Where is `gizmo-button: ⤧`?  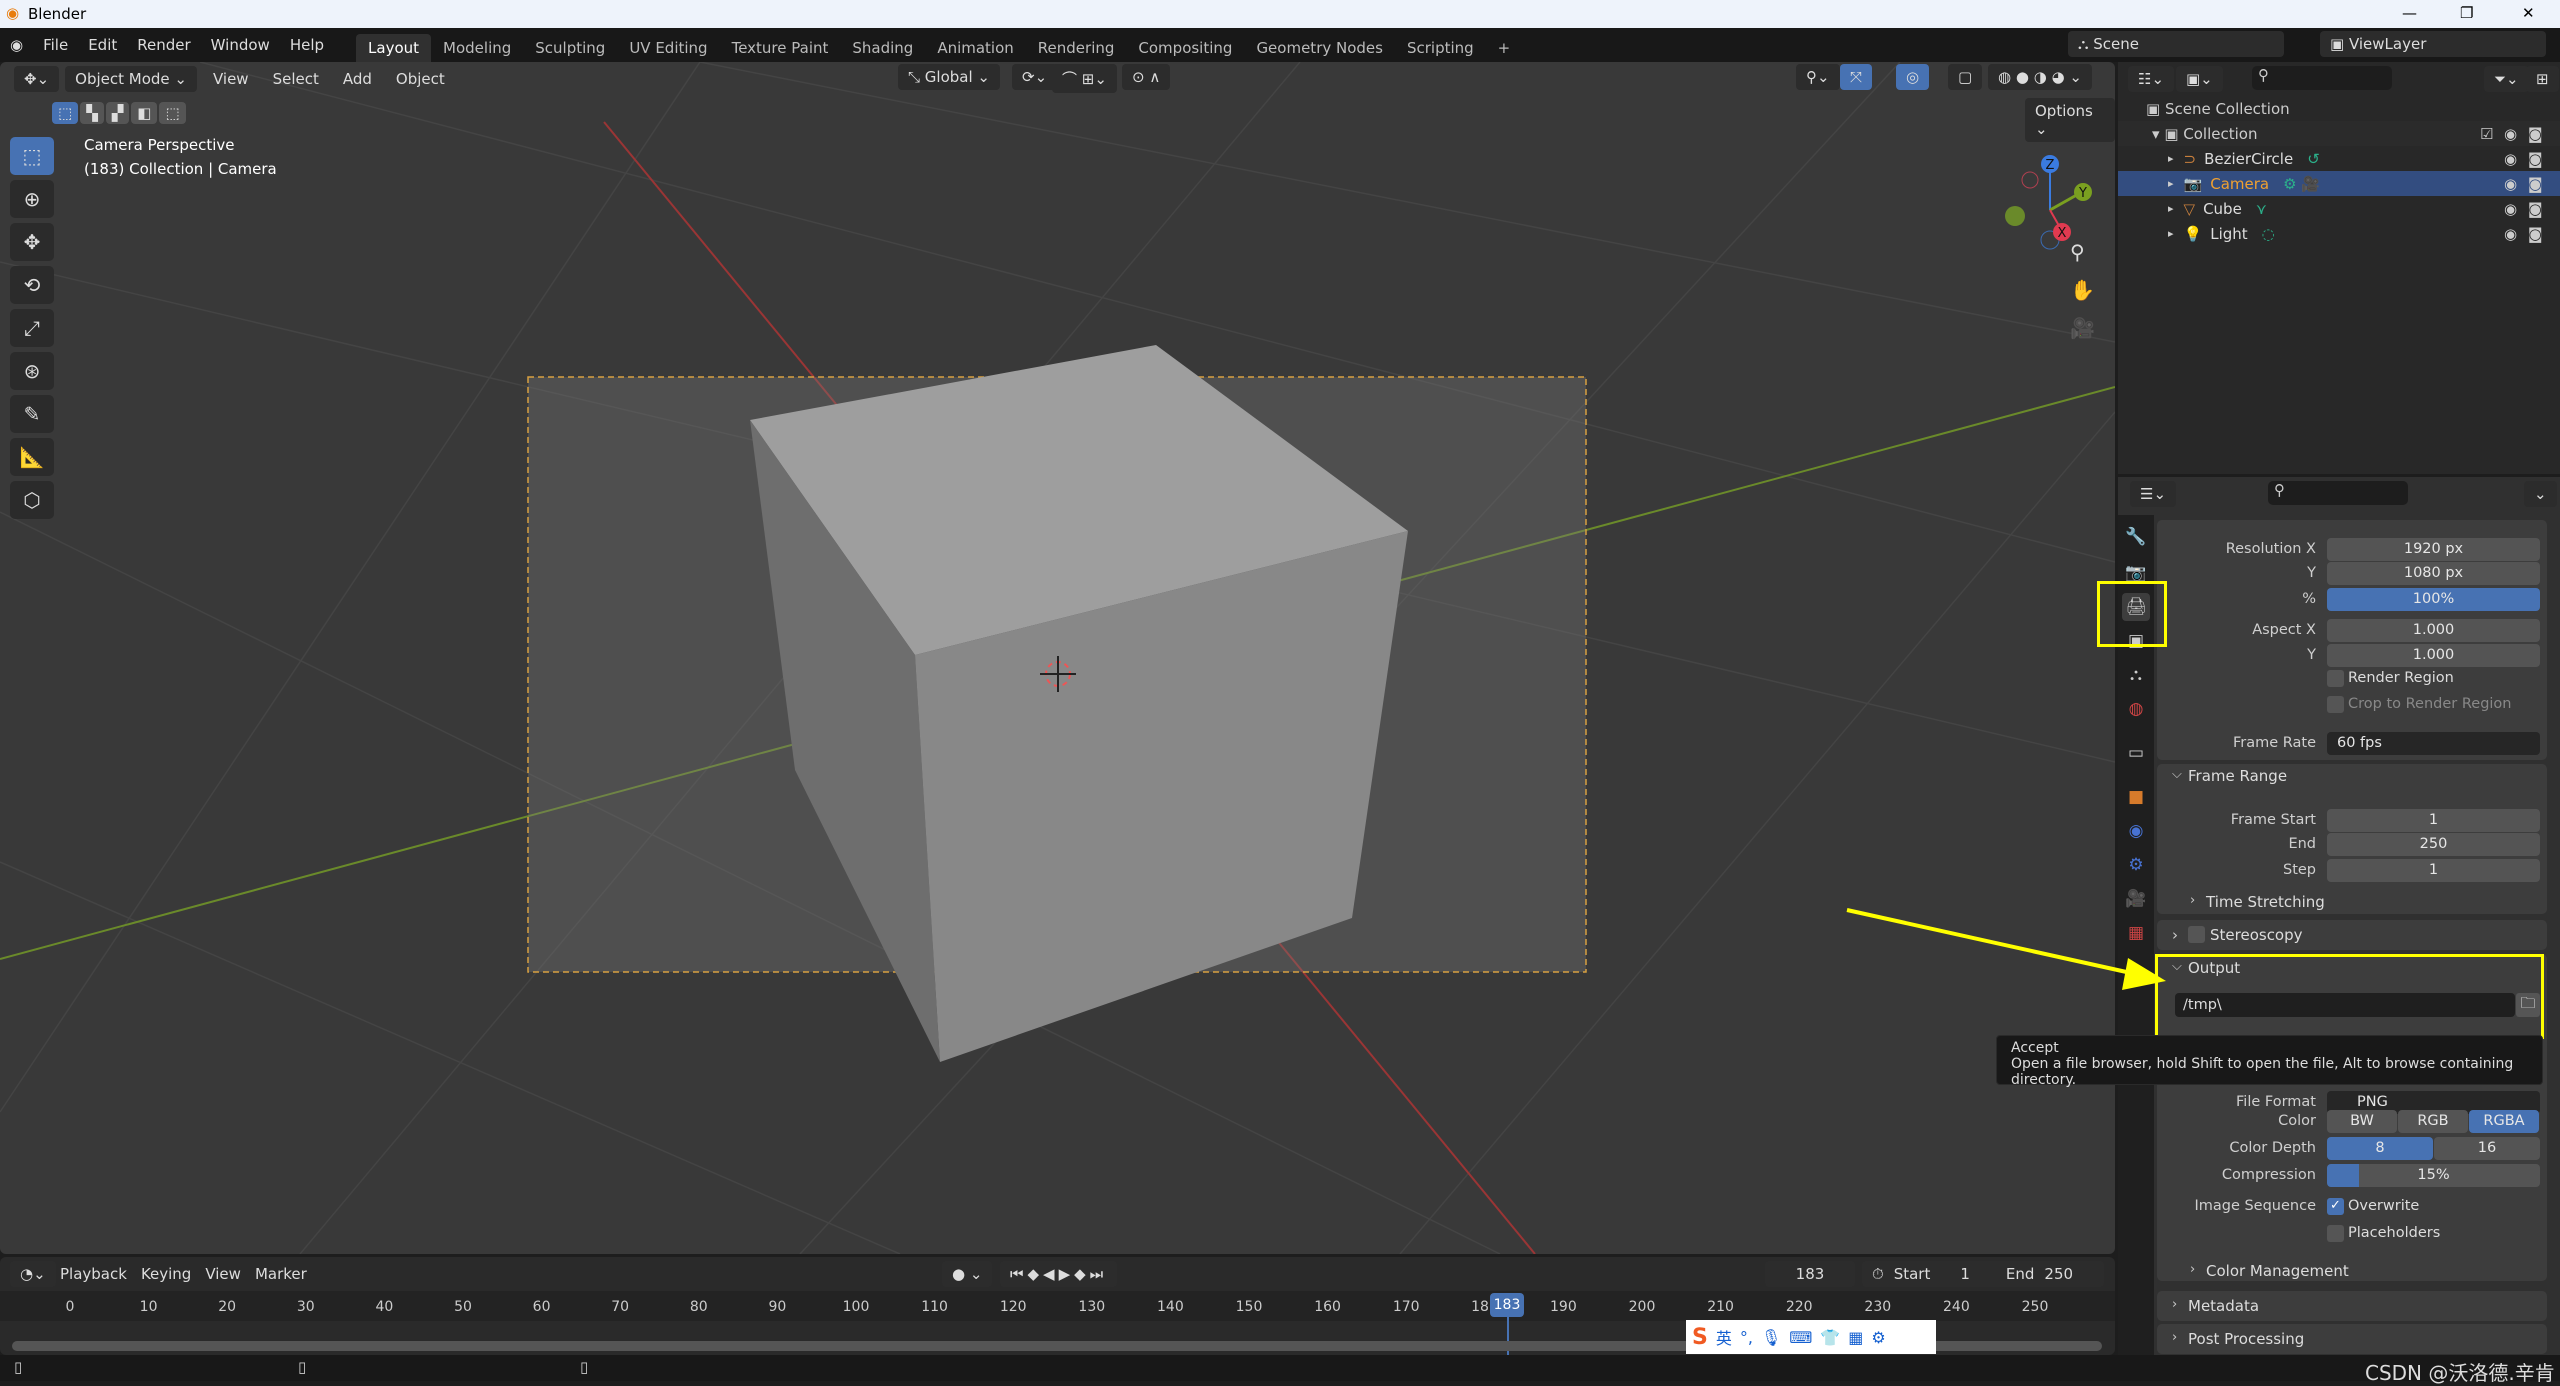 gizmo-button: ⤧ is located at coordinates (1856, 77).